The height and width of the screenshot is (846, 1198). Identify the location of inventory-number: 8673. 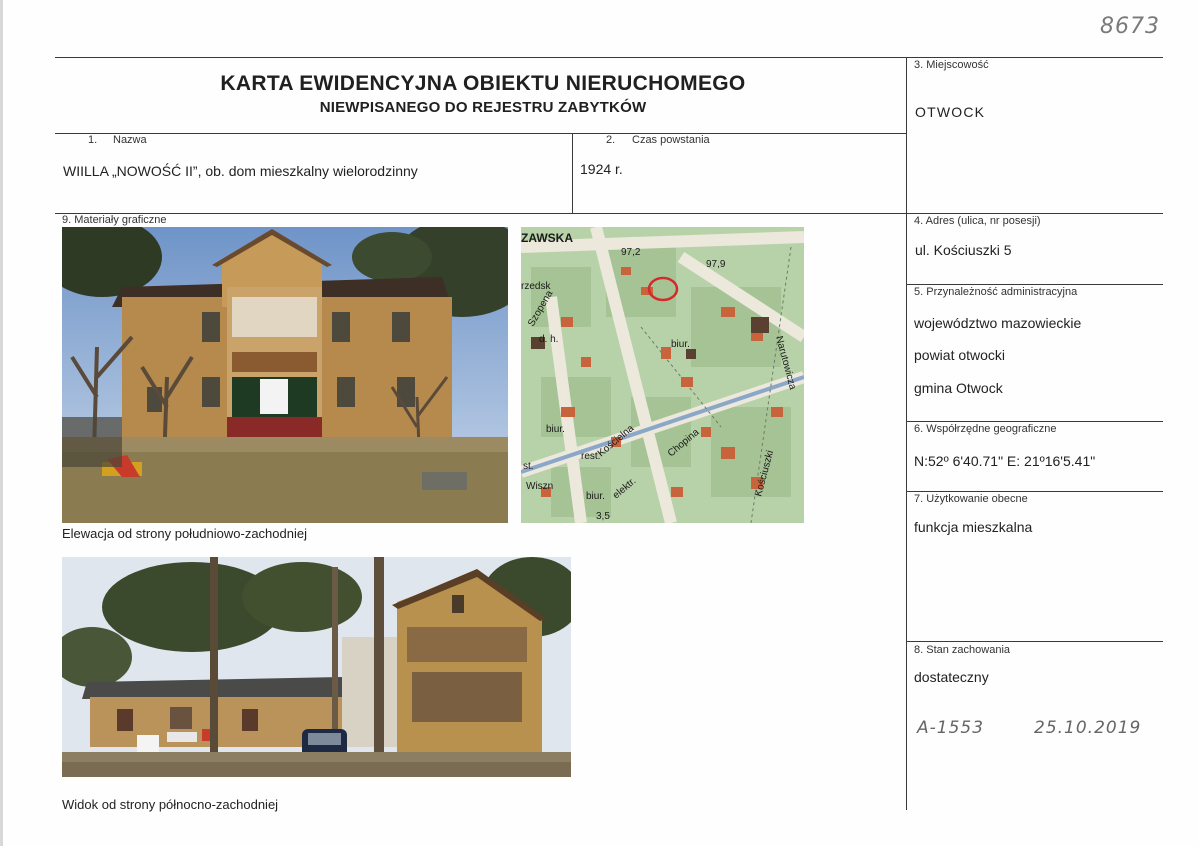
(1130, 26).